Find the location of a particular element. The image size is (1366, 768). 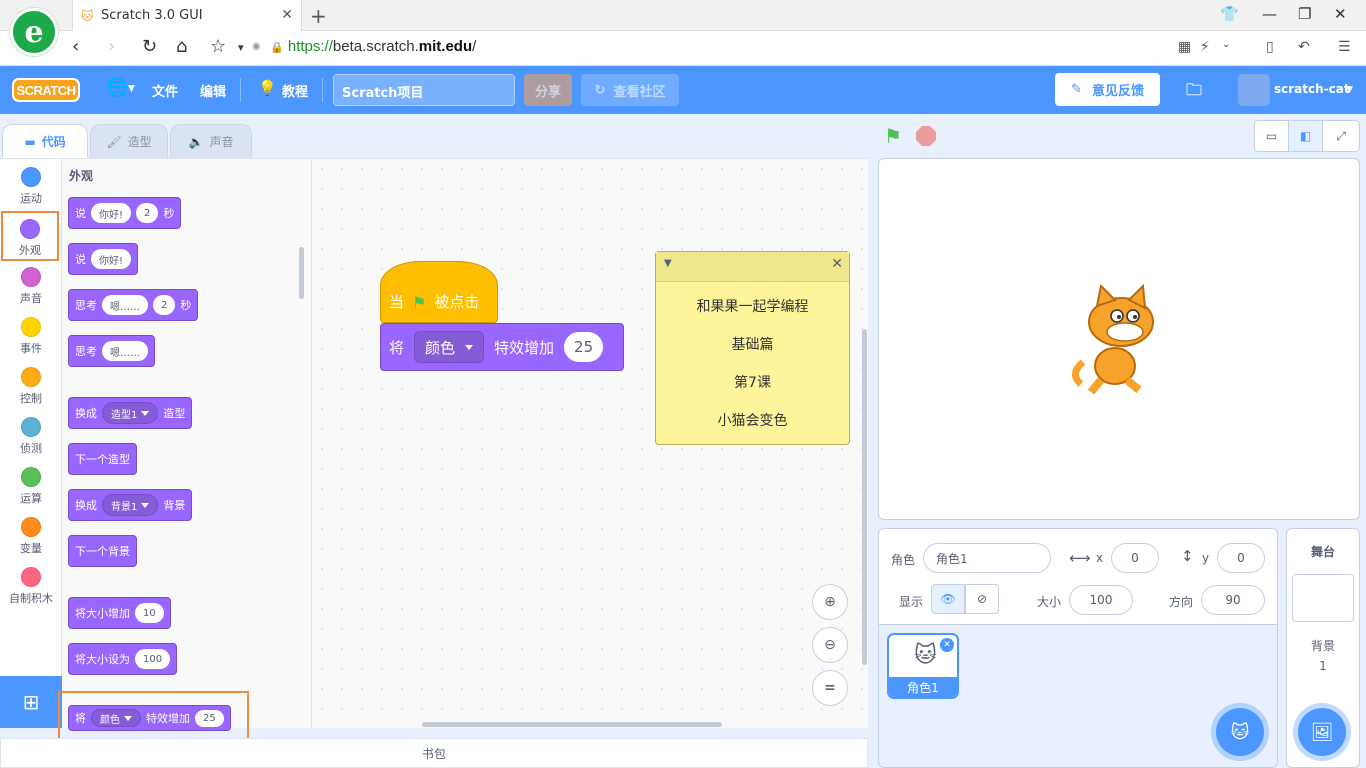

tab-costumes: 🖌 造型 is located at coordinates (129, 141).